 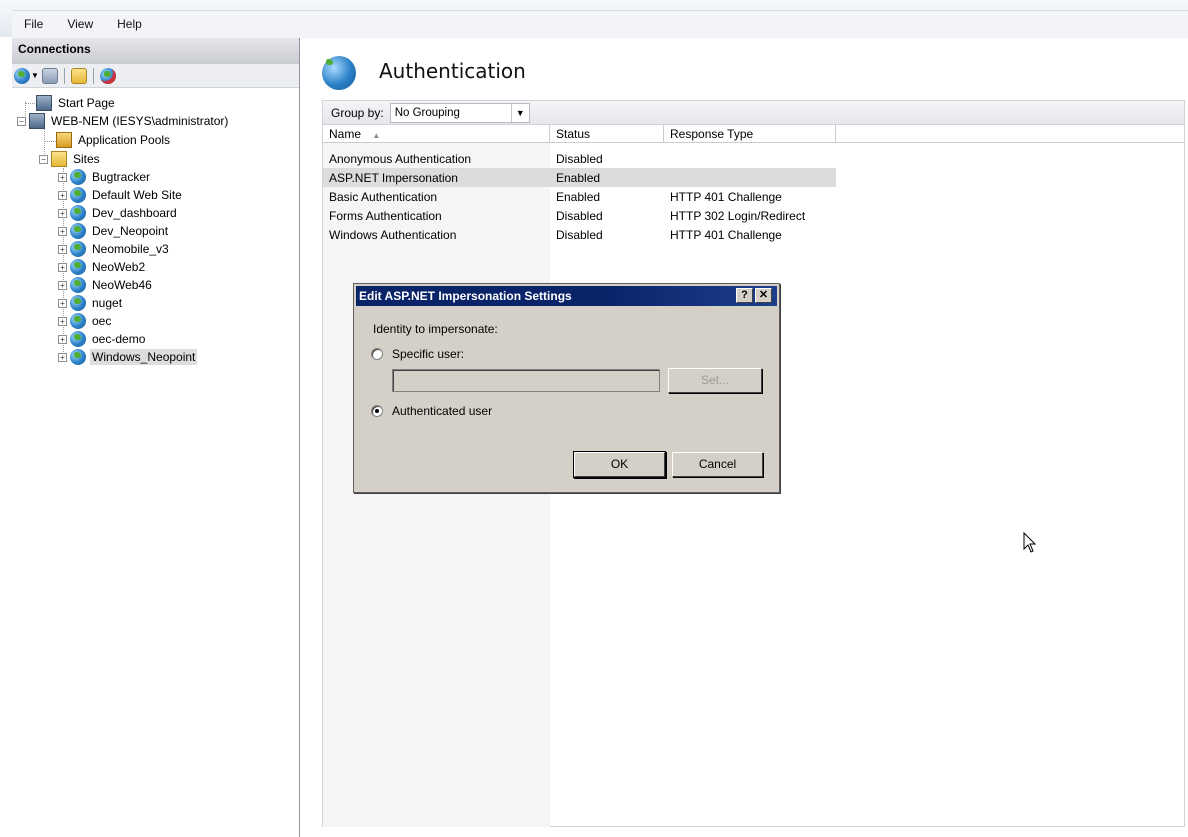 I want to click on save-icon, so click(x=49, y=75).